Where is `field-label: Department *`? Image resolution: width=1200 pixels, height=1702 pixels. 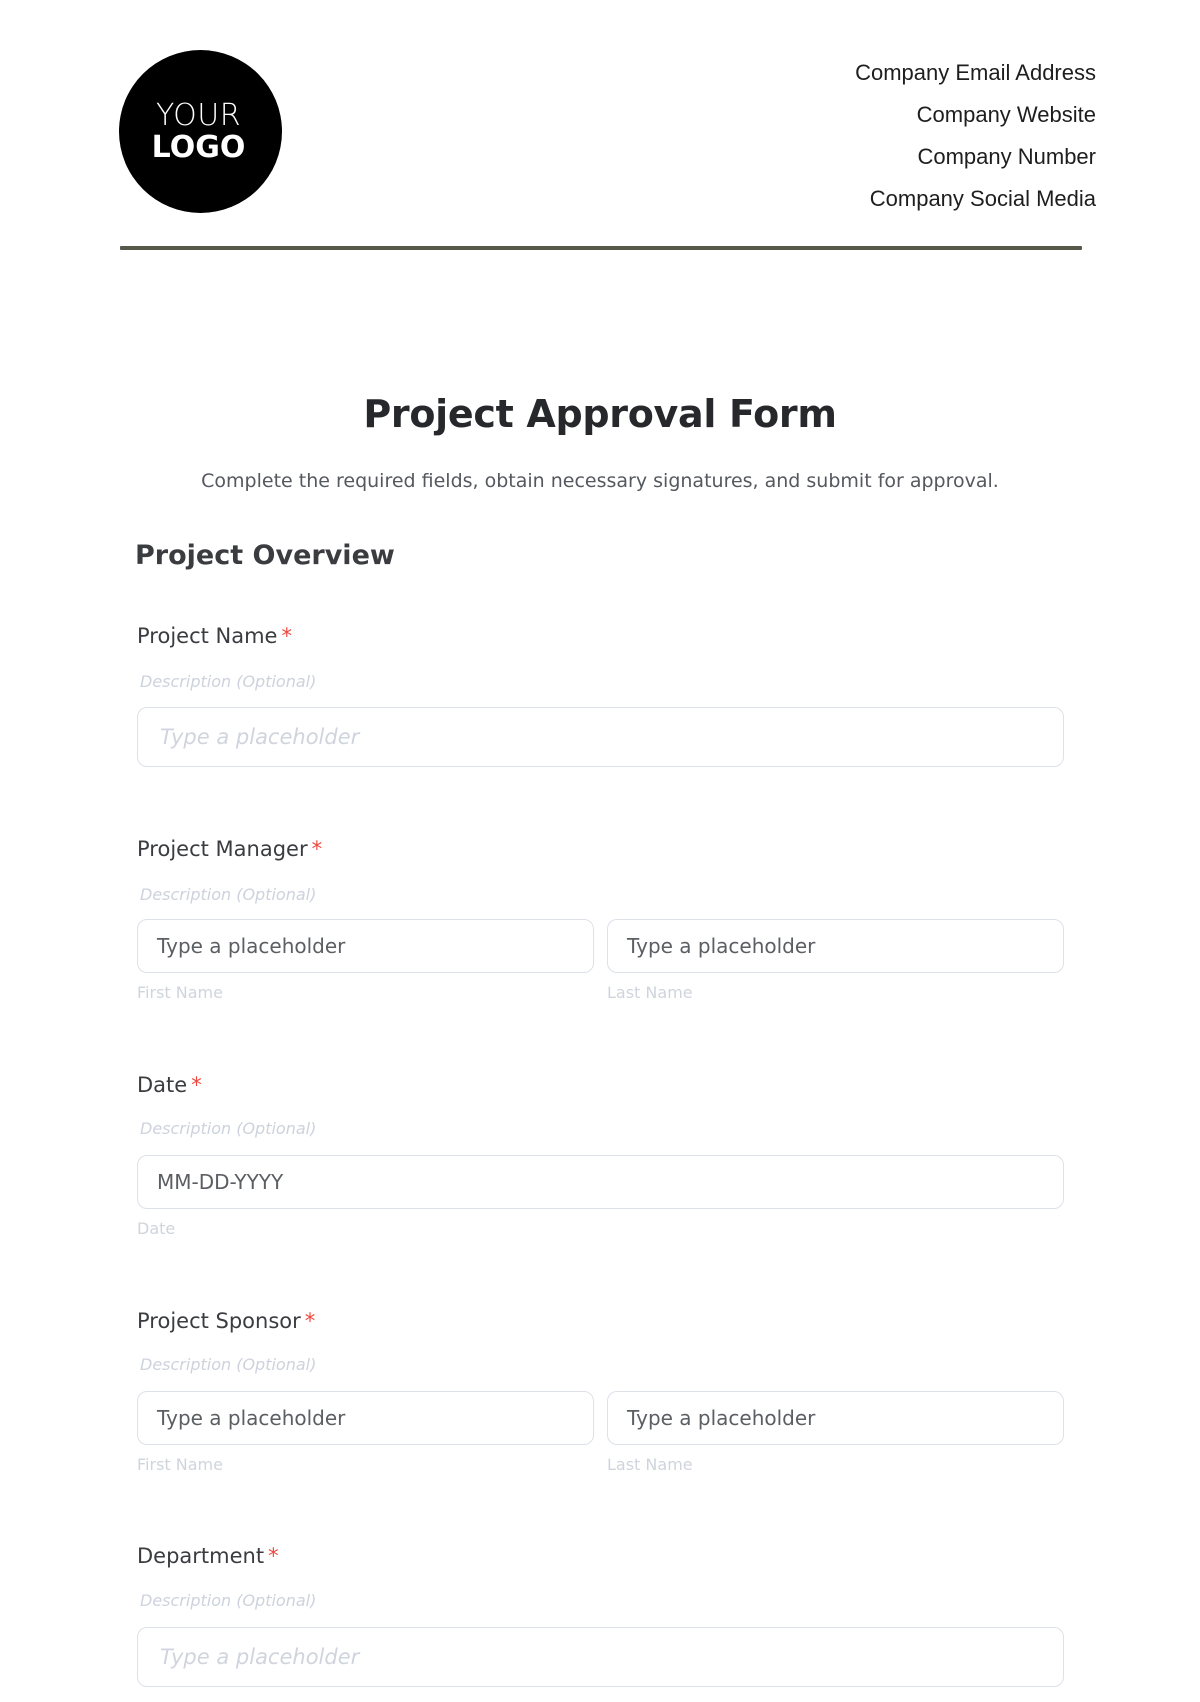 field-label: Department * is located at coordinates (600, 1556).